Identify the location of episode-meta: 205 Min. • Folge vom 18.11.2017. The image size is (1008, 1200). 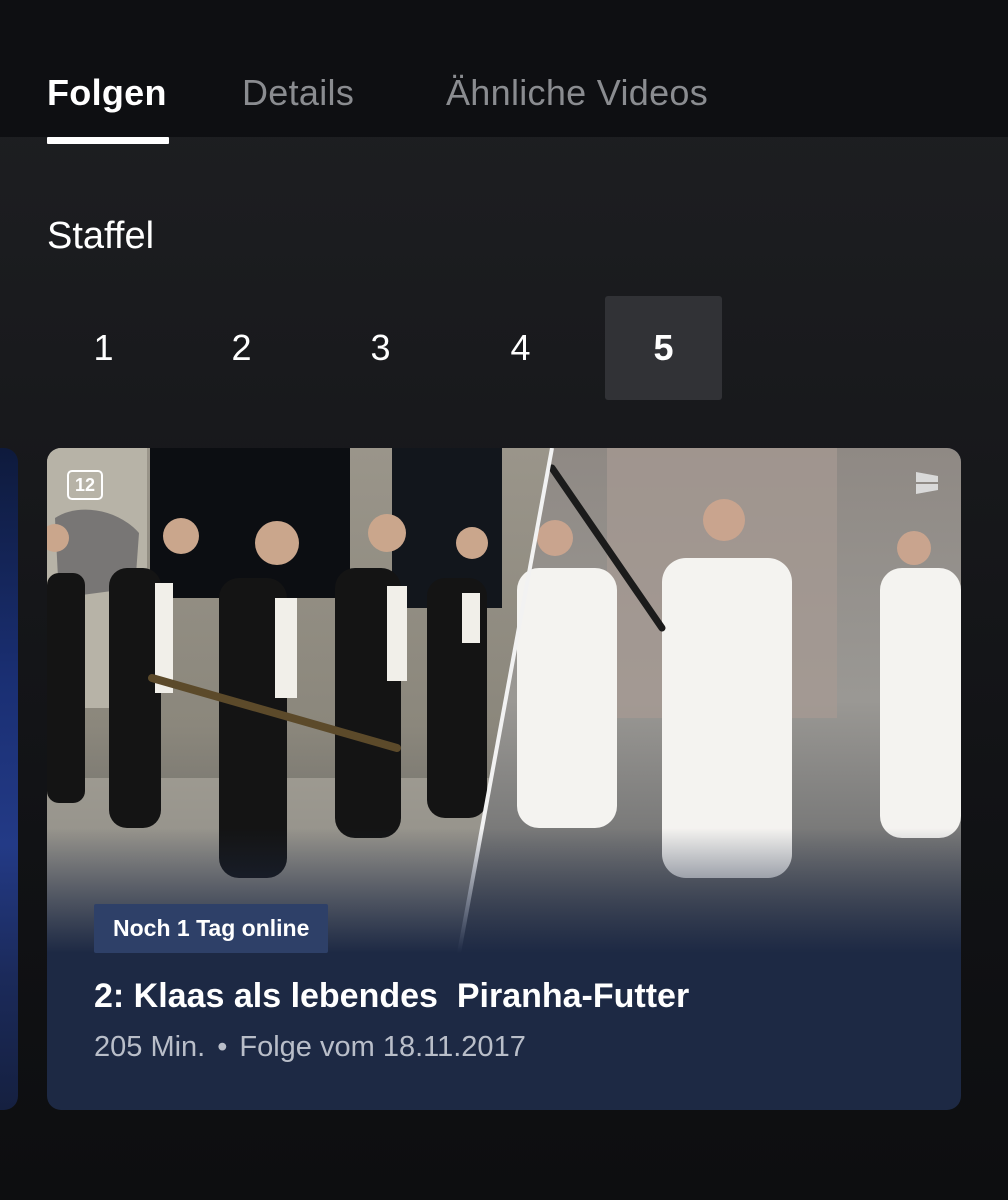
(310, 1047).